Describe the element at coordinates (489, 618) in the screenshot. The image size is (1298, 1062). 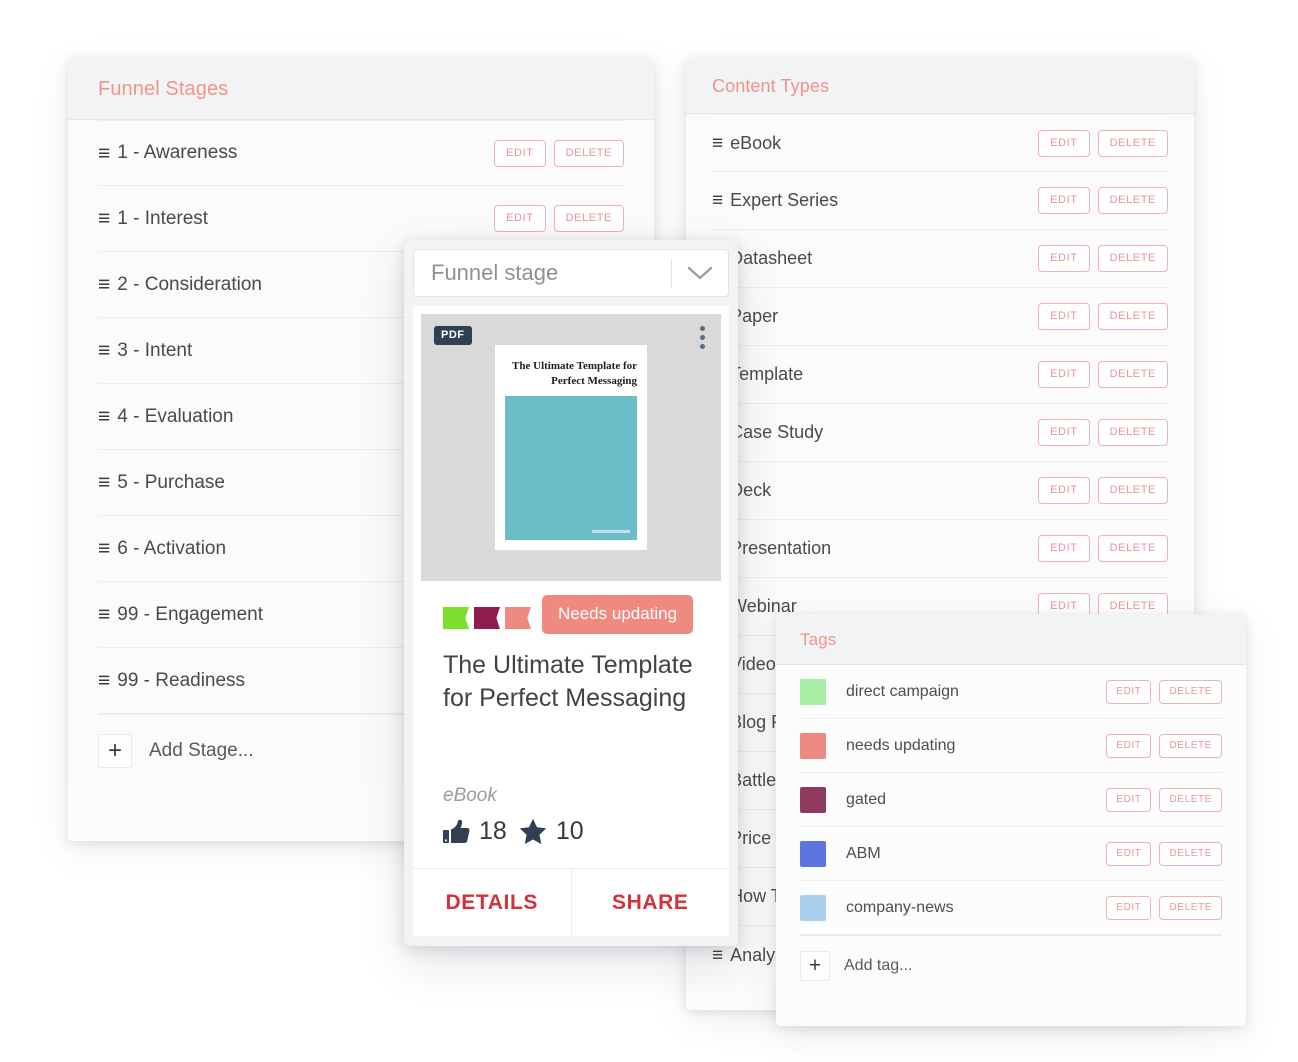
I see `ribbon-tag-group` at that location.